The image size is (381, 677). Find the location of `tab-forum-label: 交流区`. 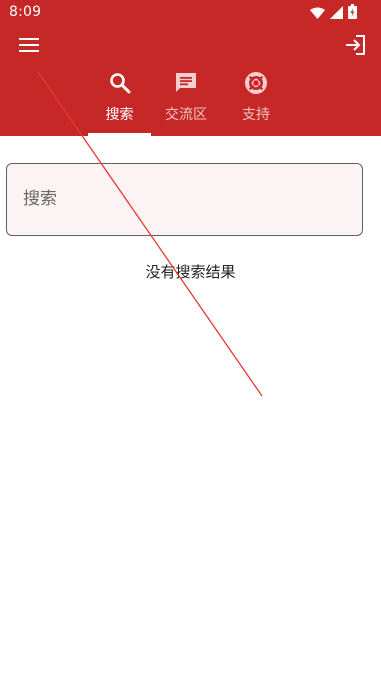

tab-forum-label: 交流区 is located at coordinates (186, 115).